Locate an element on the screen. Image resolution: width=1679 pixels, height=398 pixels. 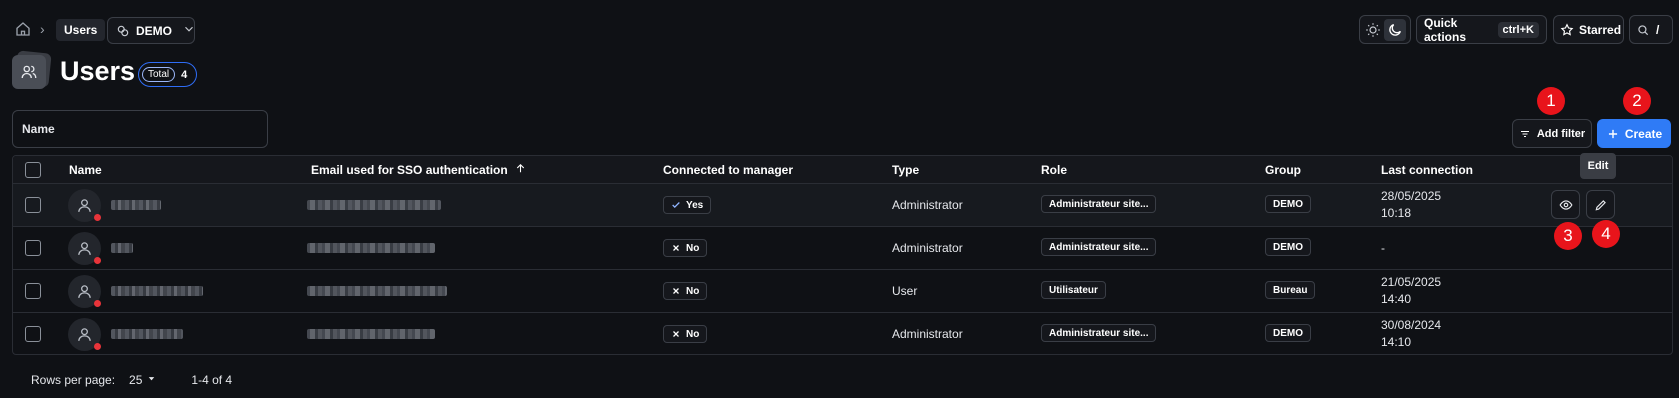
pagination-range: 1-4 of 4 is located at coordinates (212, 380).